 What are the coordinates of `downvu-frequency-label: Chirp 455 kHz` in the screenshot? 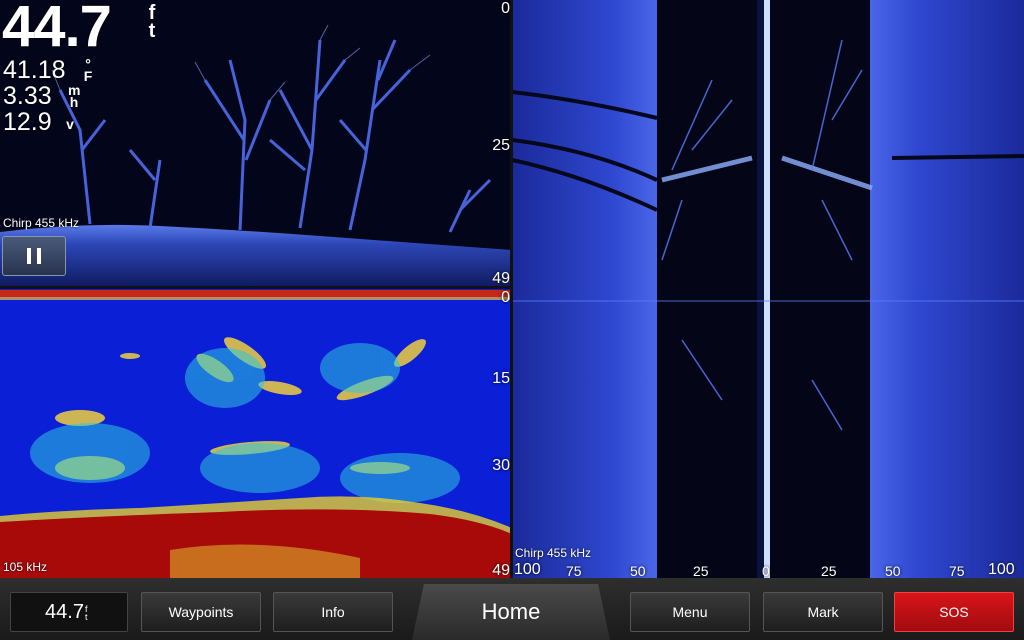 It's located at (41, 223).